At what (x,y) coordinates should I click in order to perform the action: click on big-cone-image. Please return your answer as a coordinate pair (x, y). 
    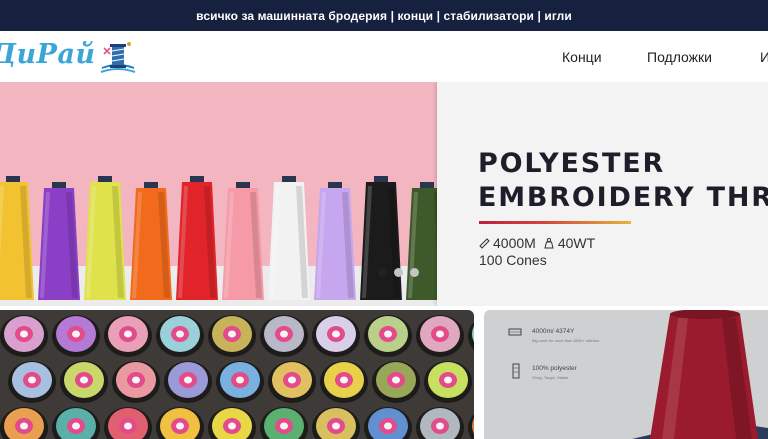
    Looking at the image, I should click on (700, 374).